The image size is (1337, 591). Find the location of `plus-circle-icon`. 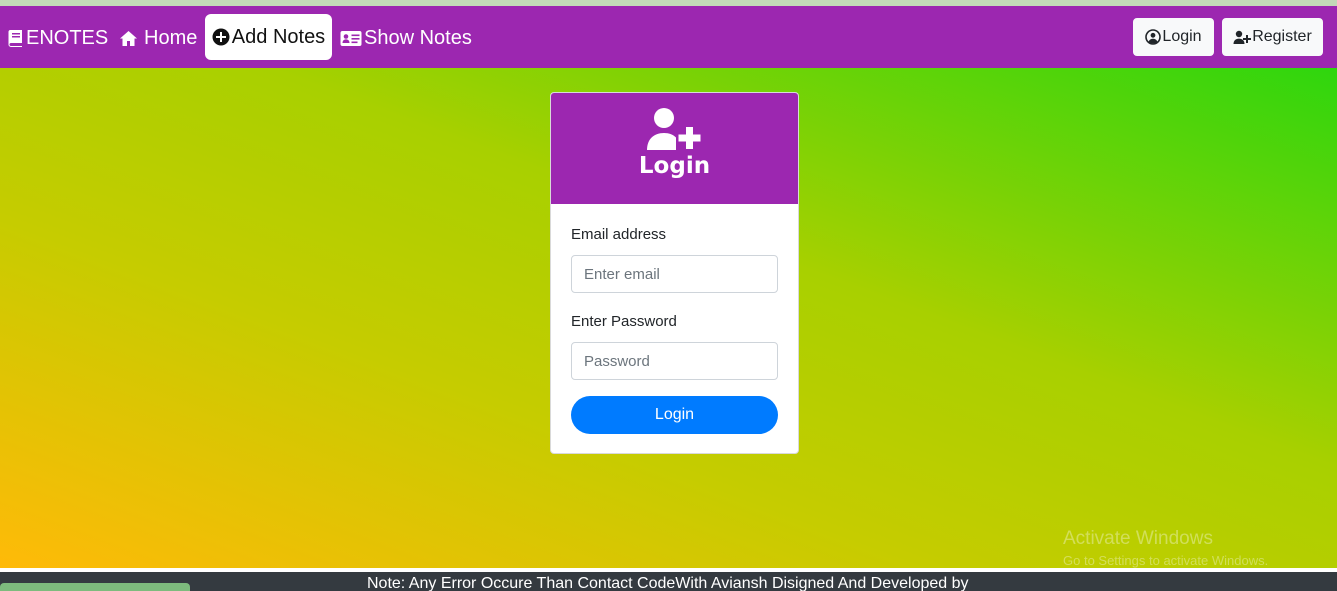

plus-circle-icon is located at coordinates (221, 37).